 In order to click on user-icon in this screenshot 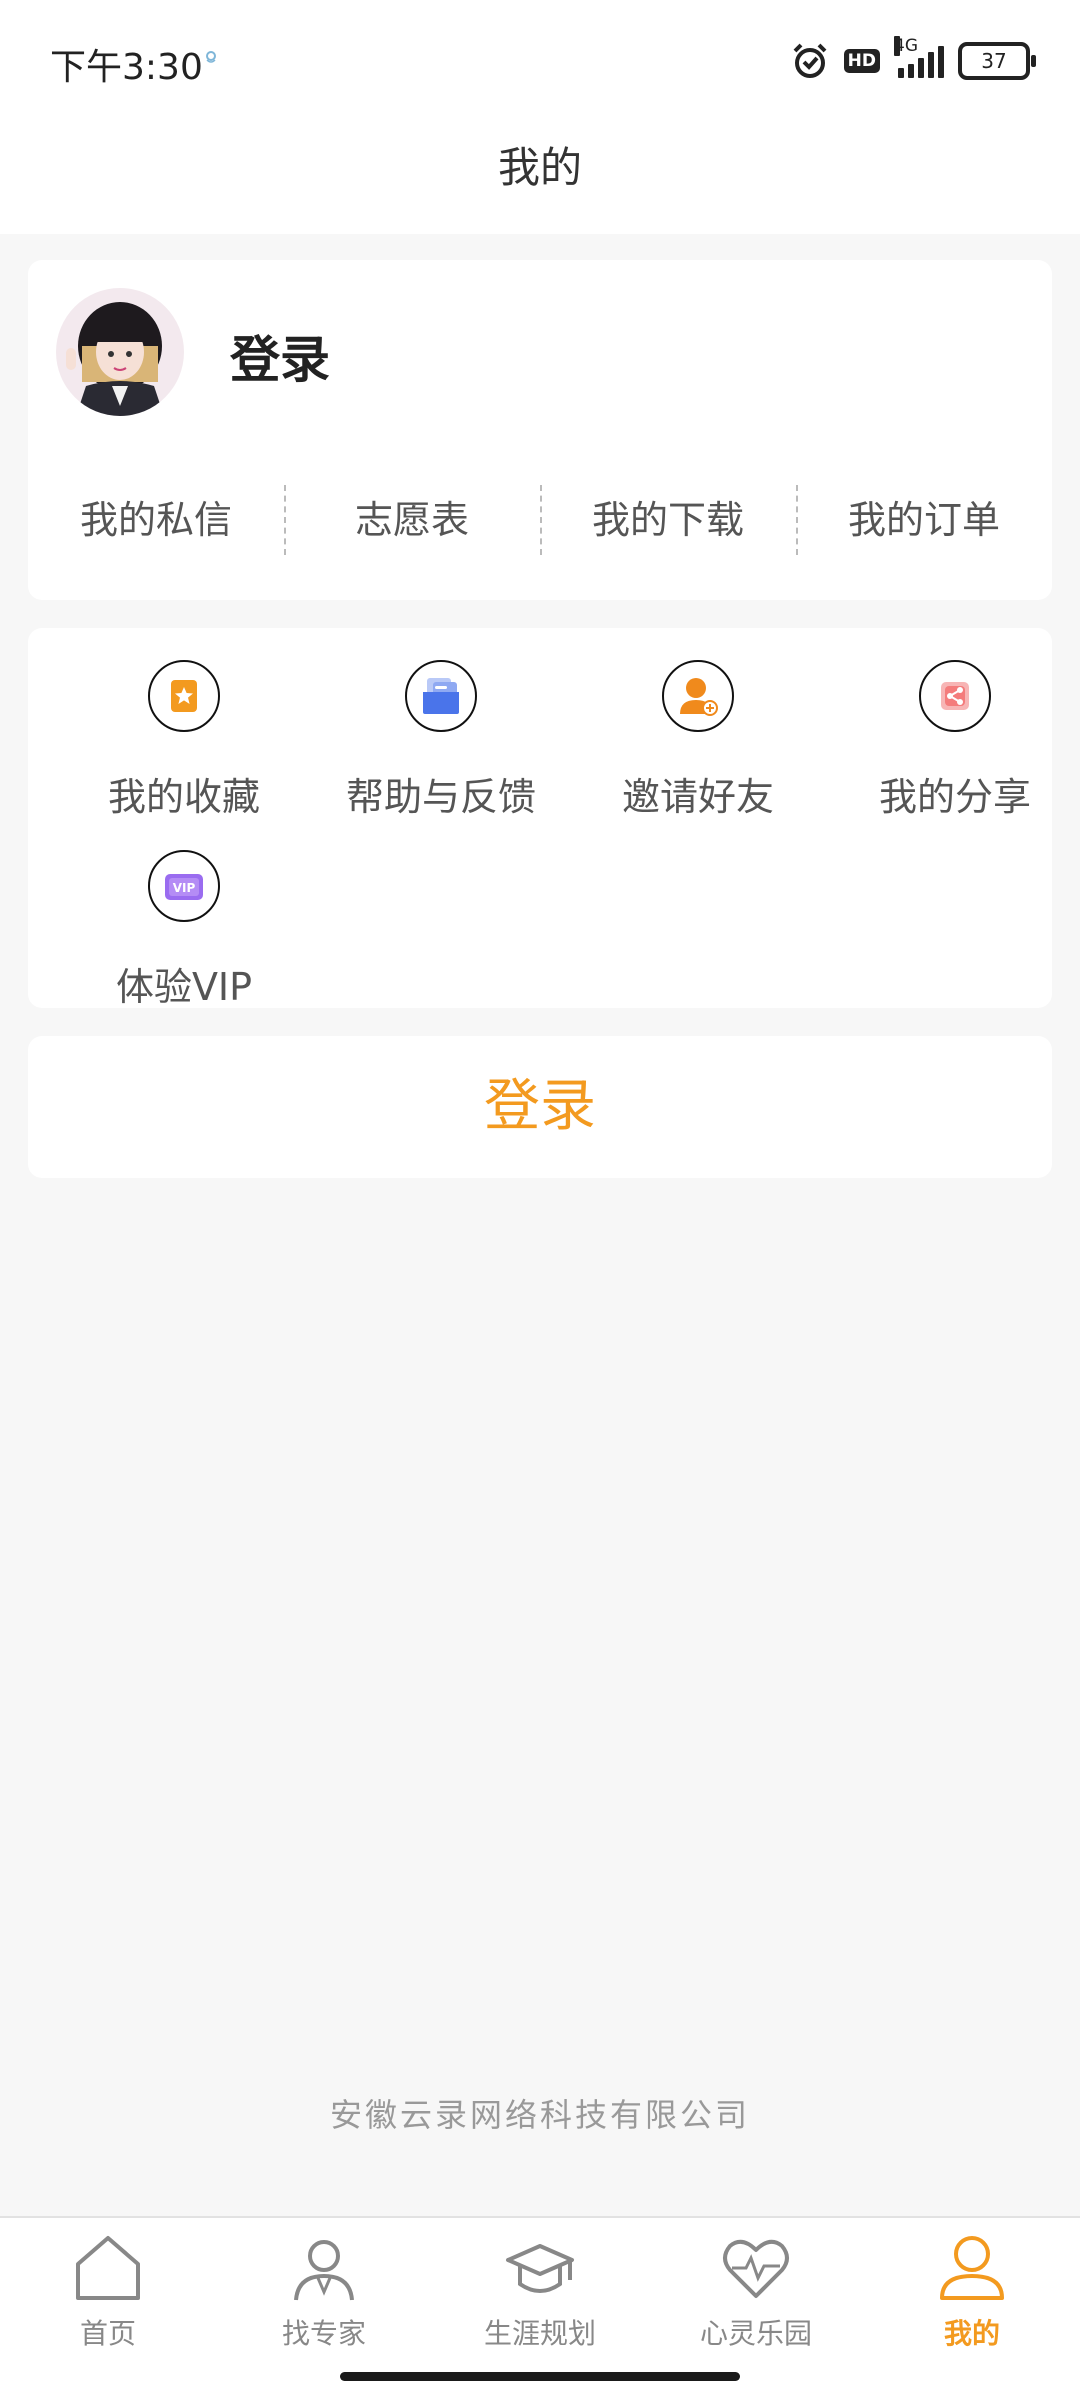, I will do `click(972, 2268)`.